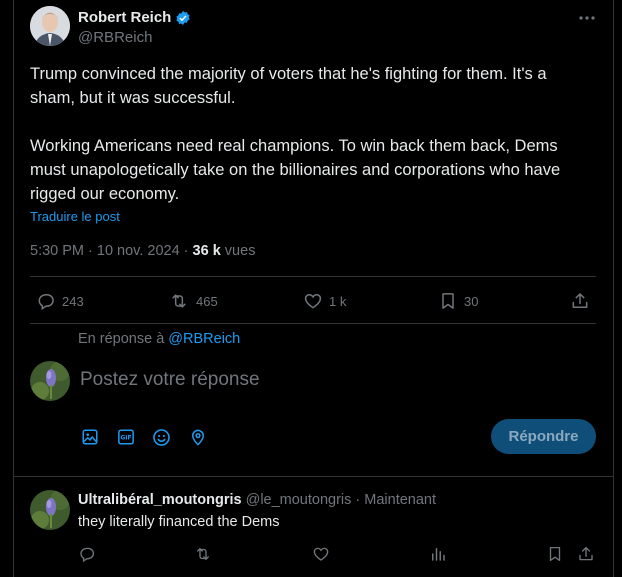  I want to click on reply-icon, so click(46, 301).